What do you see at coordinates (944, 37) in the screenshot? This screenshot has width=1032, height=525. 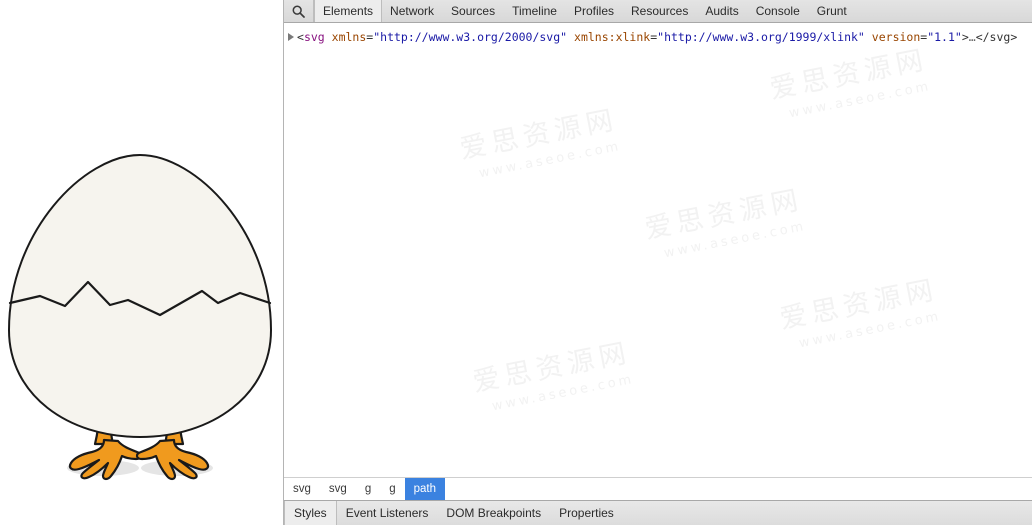 I see `dom-attr-value-version: "1.1"` at bounding box center [944, 37].